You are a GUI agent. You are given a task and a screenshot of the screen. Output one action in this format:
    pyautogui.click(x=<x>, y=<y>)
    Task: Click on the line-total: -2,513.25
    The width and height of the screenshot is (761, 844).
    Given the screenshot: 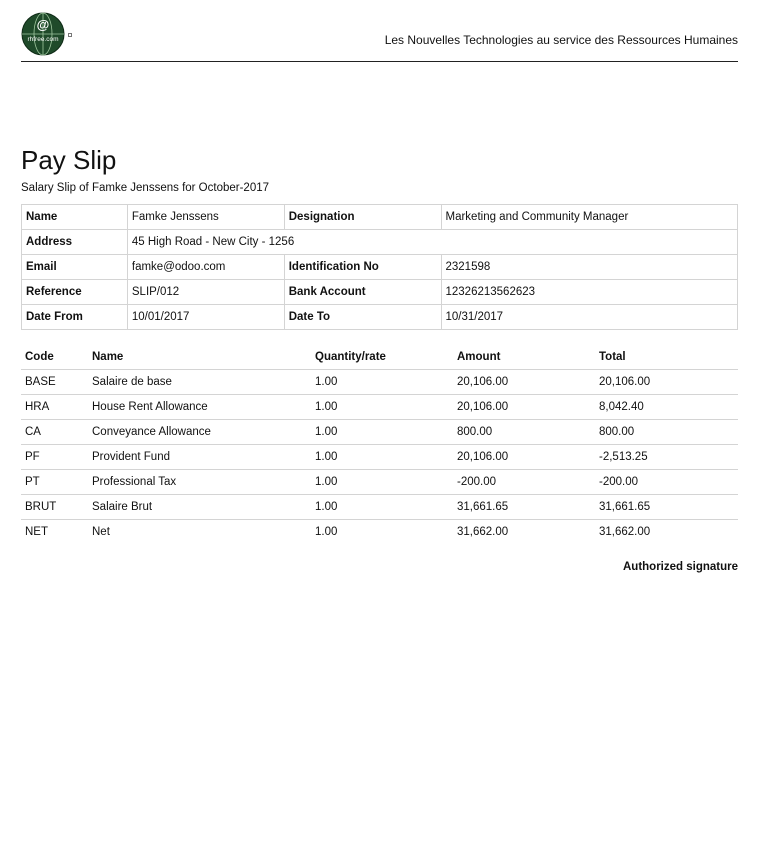 What is the action you would take?
    pyautogui.click(x=666, y=457)
    